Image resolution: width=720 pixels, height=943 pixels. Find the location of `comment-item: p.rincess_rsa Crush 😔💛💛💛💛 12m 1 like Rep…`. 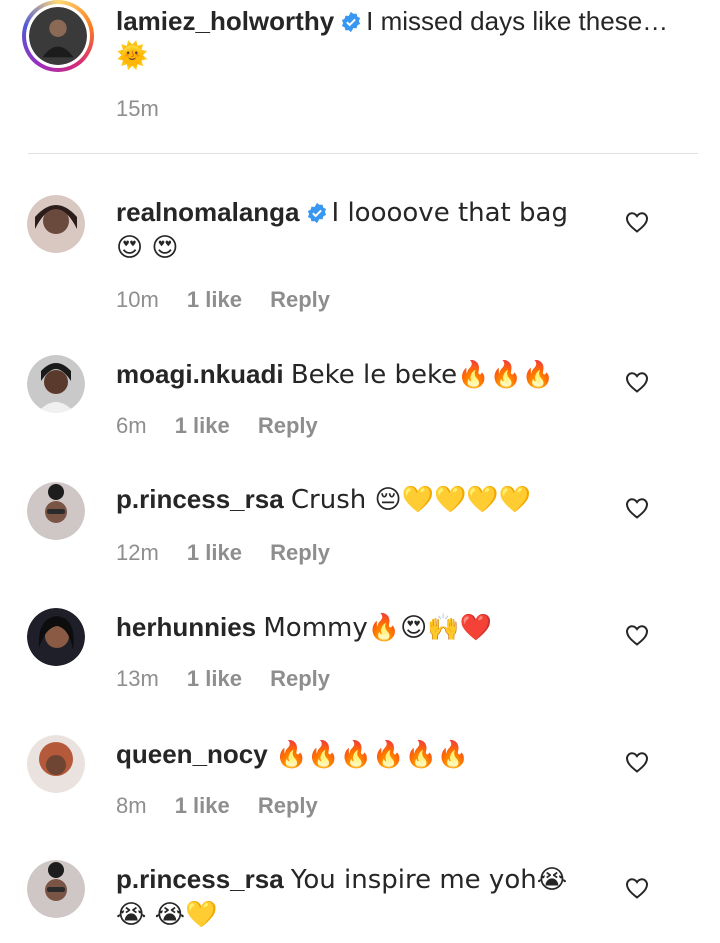

comment-item: p.rincess_rsa Crush 😔💛💛💛💛 12m 1 like Rep… is located at coordinates (360, 532).